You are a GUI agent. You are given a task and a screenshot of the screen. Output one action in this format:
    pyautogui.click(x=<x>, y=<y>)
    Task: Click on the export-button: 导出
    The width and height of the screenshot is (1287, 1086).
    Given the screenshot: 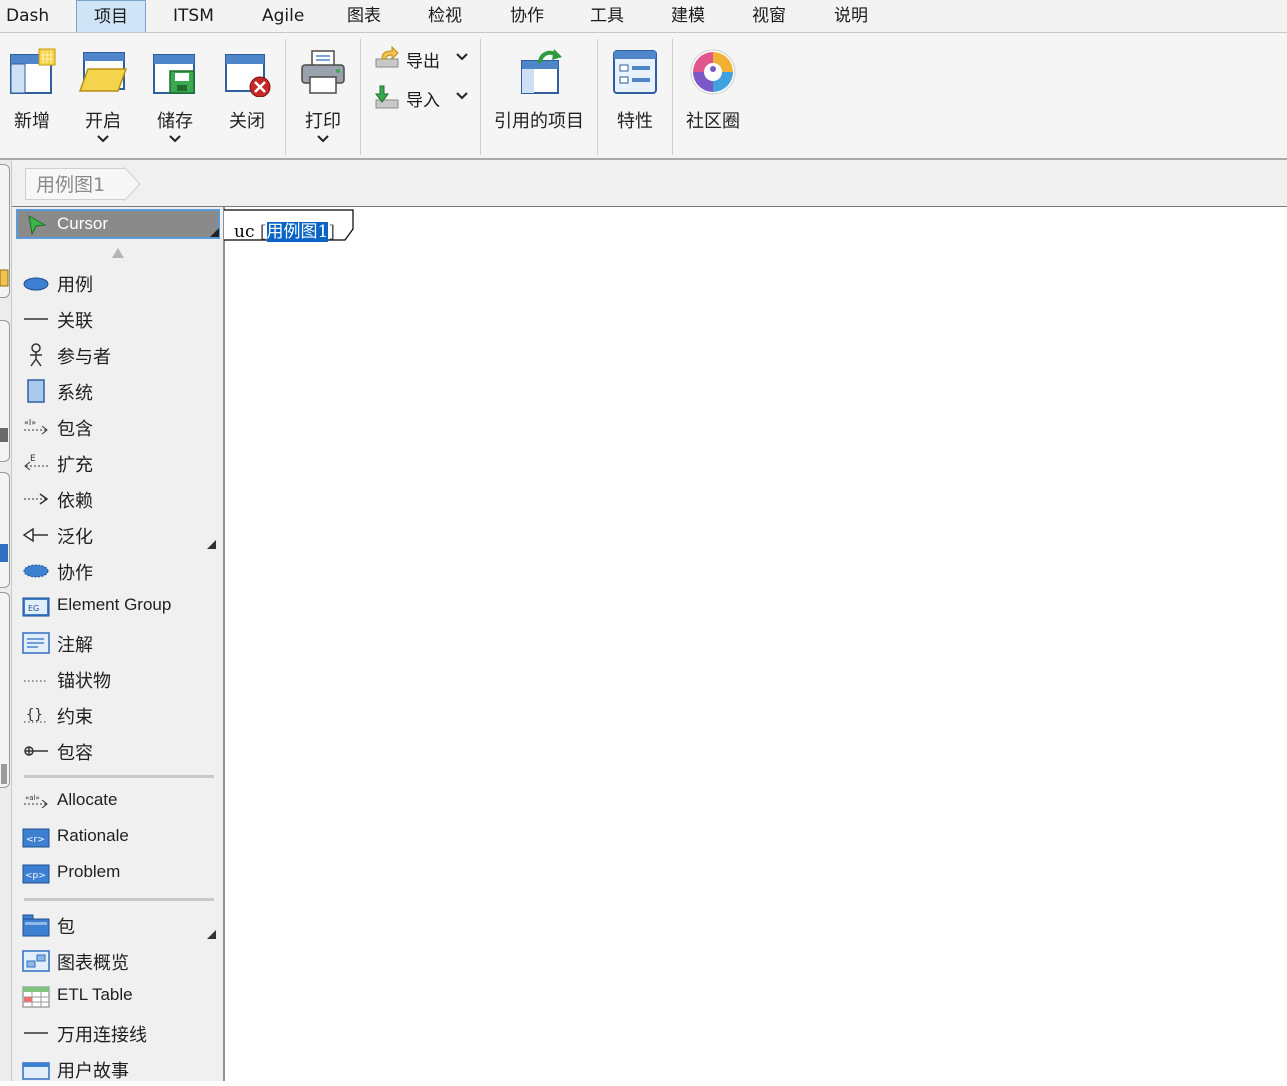 What is the action you would take?
    pyautogui.click(x=422, y=58)
    